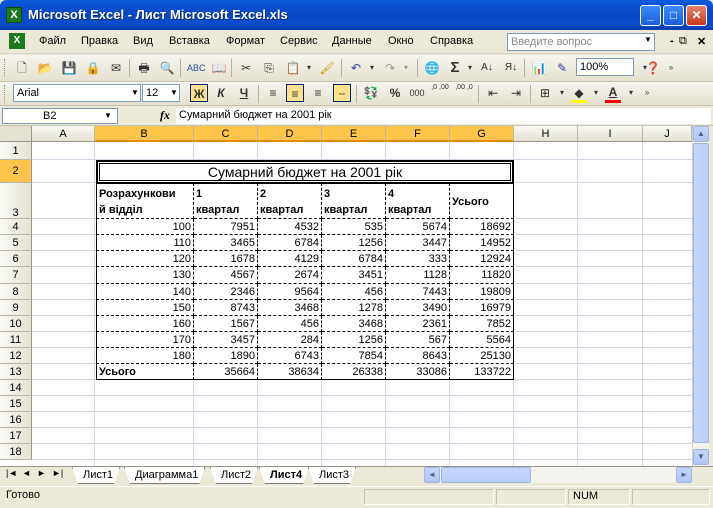  I want to click on toolbar2-options-icon: », so click(647, 93).